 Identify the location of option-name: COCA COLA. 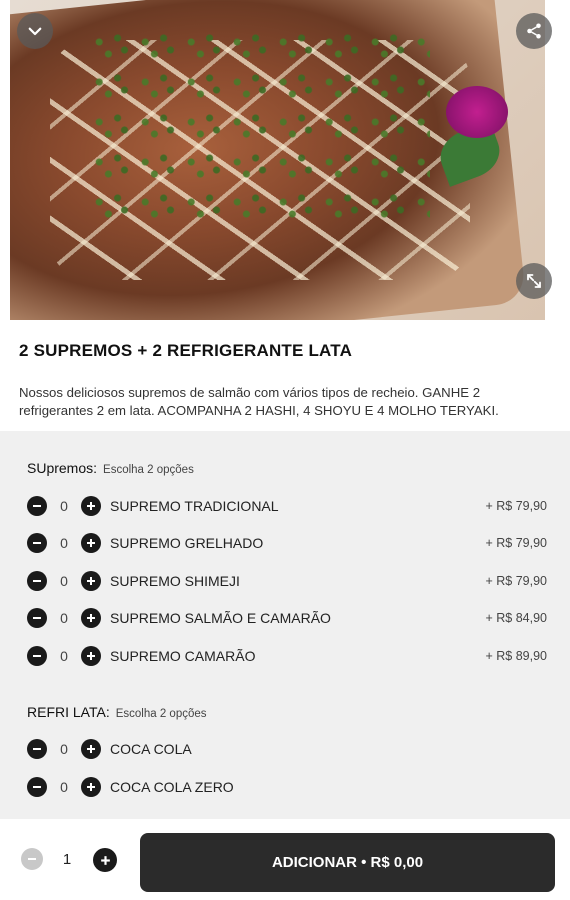
(151, 749).